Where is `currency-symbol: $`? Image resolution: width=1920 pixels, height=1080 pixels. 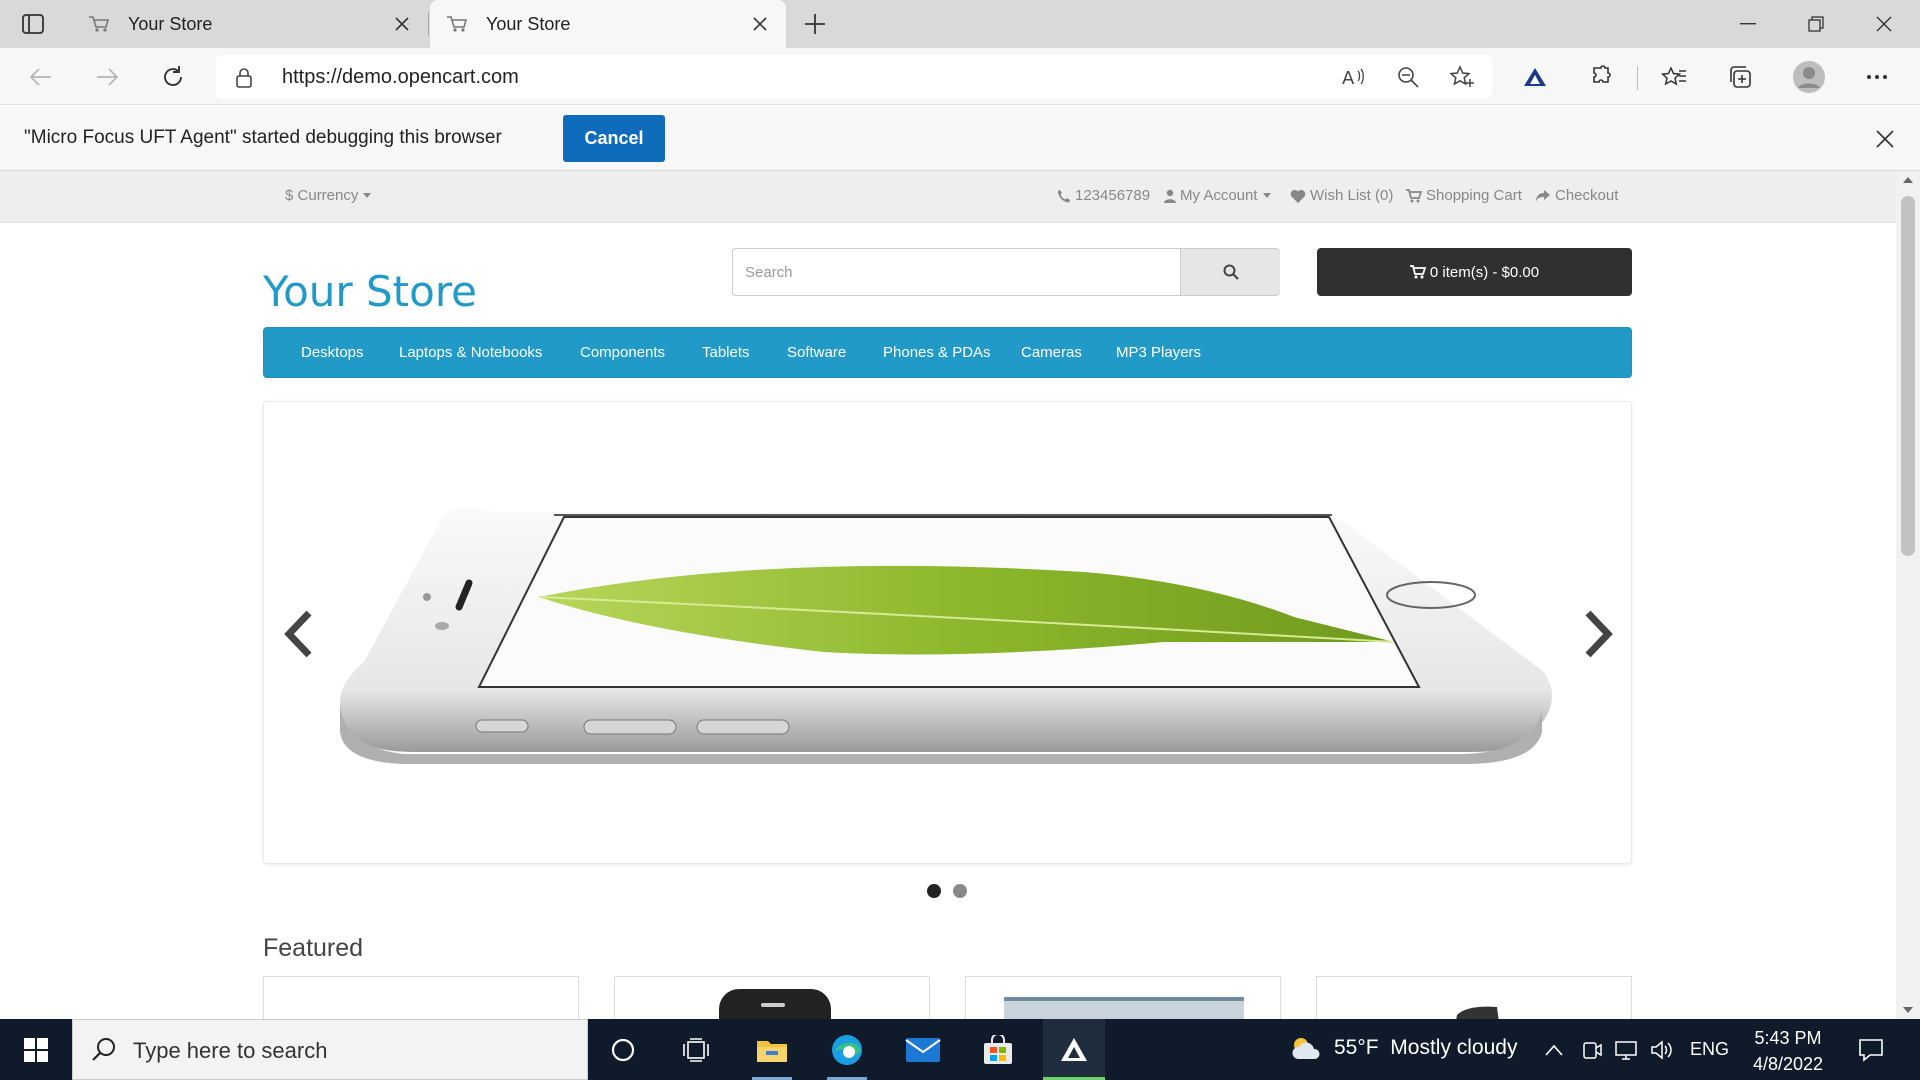 currency-symbol: $ is located at coordinates (289, 195).